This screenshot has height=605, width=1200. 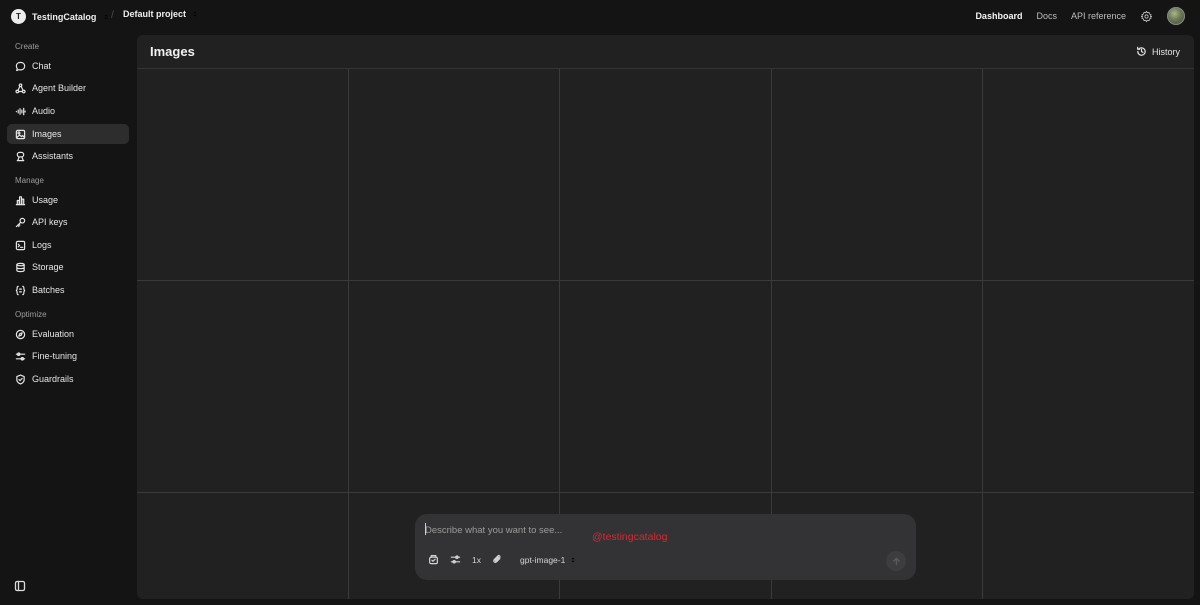 I want to click on project-switcher: Default project, so click(x=161, y=14).